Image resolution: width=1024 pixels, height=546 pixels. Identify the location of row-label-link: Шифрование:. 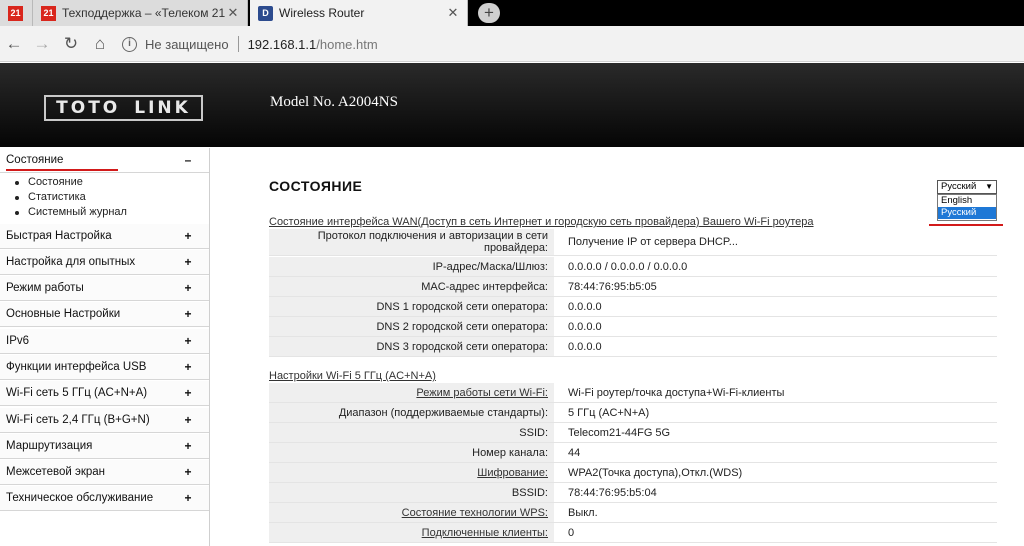
(411, 472).